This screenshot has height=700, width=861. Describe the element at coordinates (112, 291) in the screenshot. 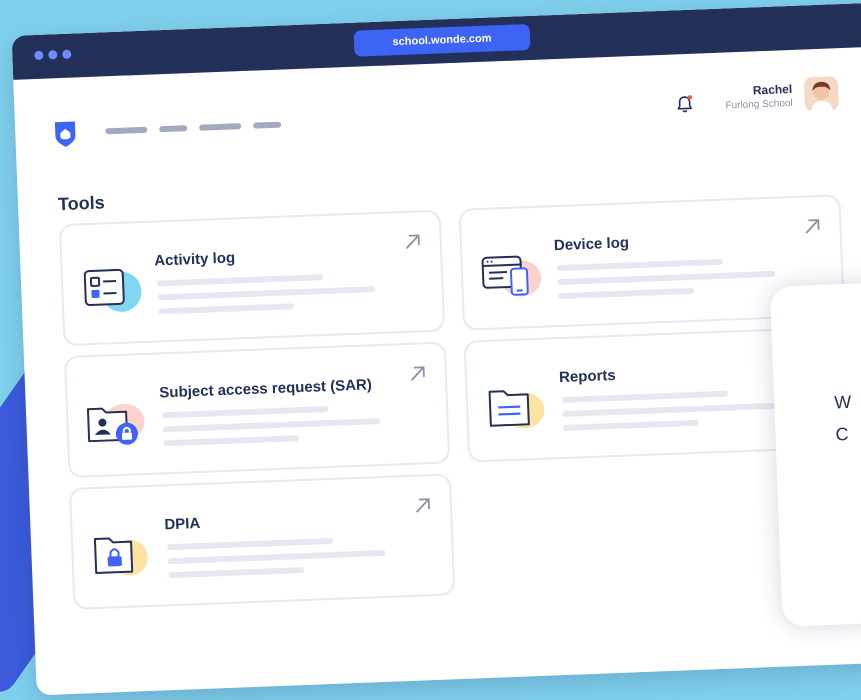

I see `activity-log-icon` at that location.